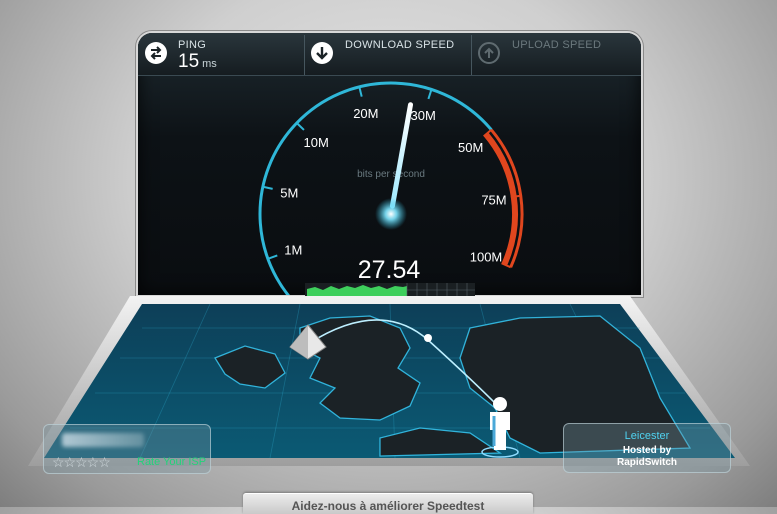 The width and height of the screenshot is (777, 514). Describe the element at coordinates (391, 214) in the screenshot. I see `gauge-hub` at that location.